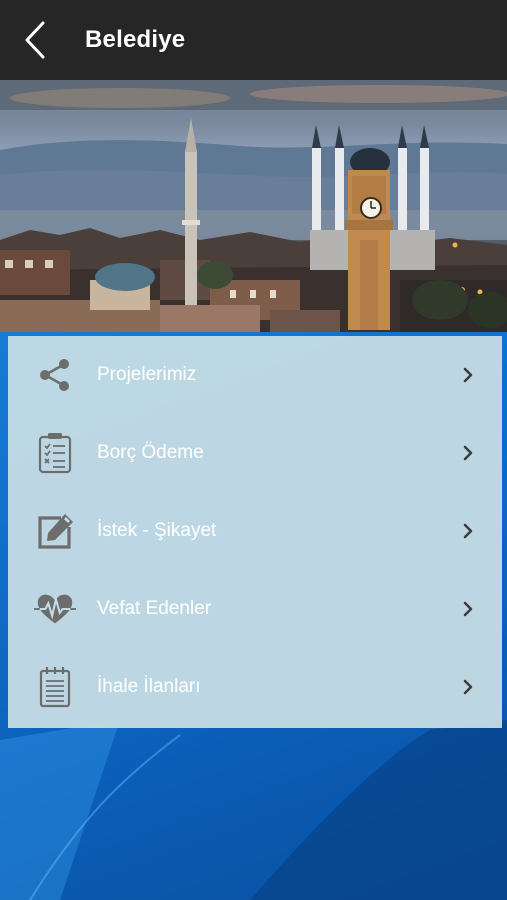  What do you see at coordinates (255, 687) in the screenshot?
I see `menu-item-ihale-ilanlari: İhale İlanları` at bounding box center [255, 687].